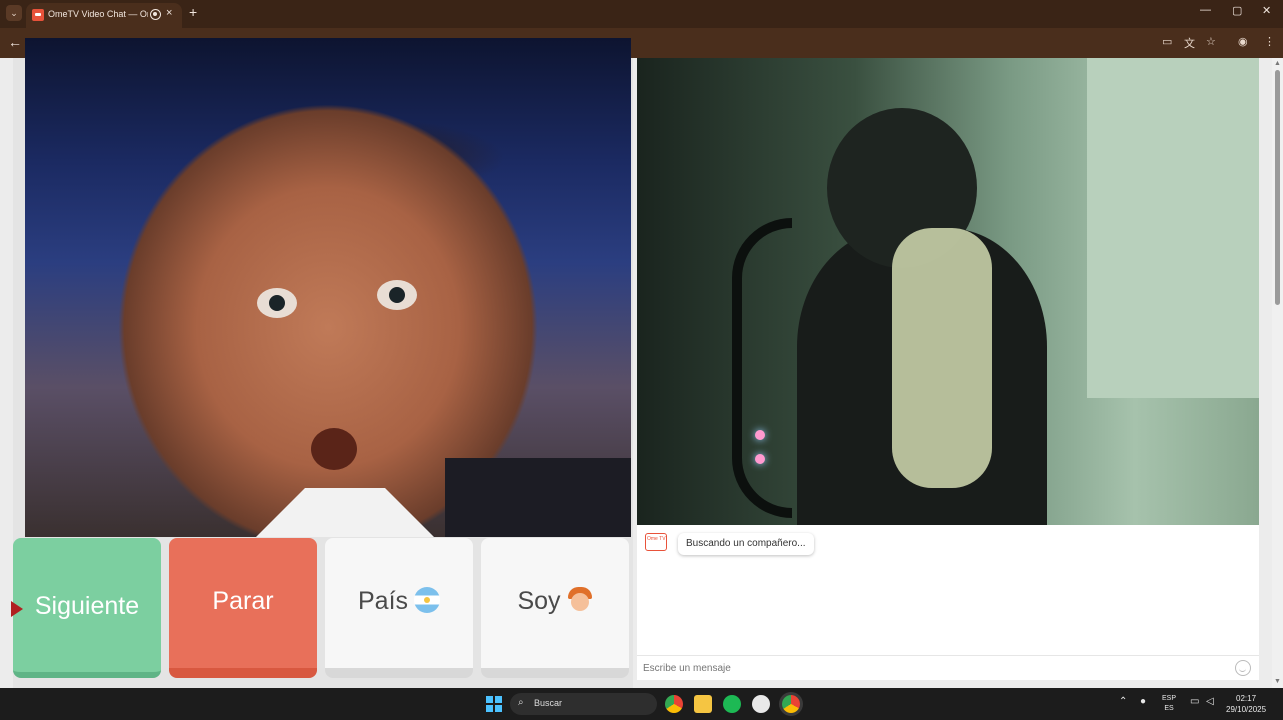 This screenshot has height=720, width=1283. Describe the element at coordinates (1143, 701) in the screenshot. I see `microphone-icon: ●` at that location.